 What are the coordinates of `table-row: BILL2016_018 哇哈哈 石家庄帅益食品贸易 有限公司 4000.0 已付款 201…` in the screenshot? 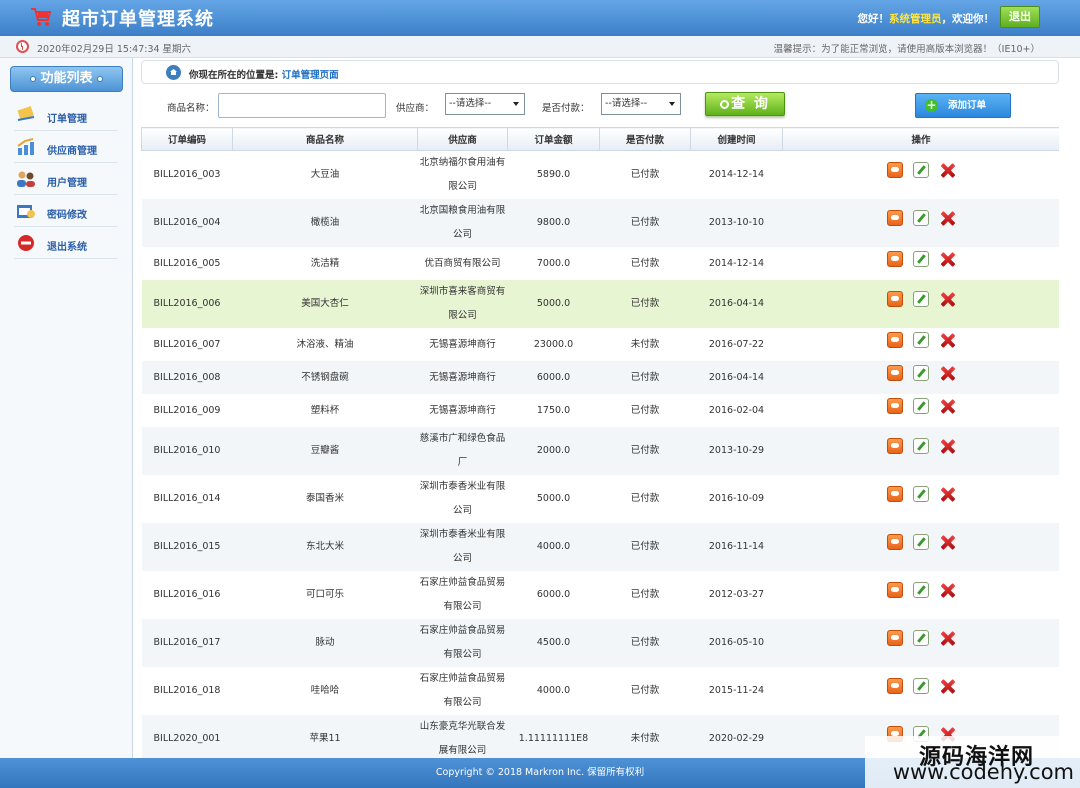 It's located at (600, 691).